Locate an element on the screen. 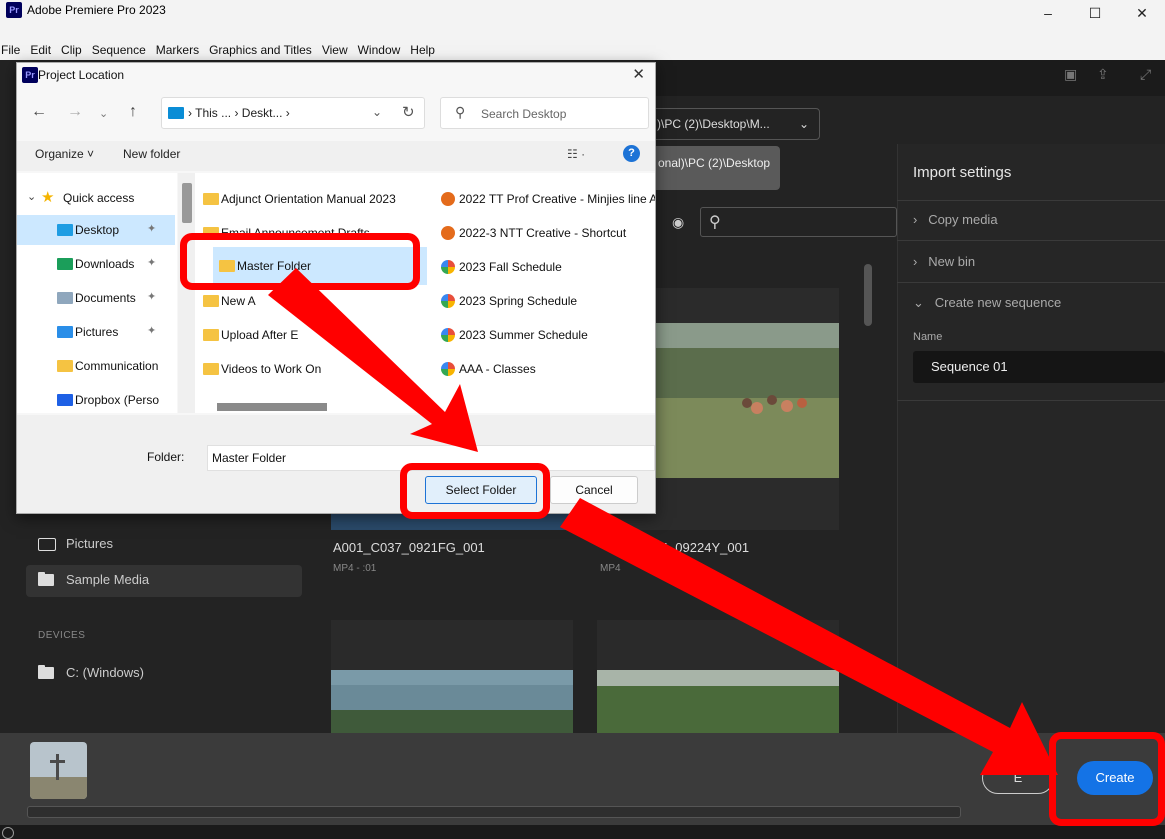 The image size is (1165, 839). refresh-icon: ↻ is located at coordinates (408, 112).